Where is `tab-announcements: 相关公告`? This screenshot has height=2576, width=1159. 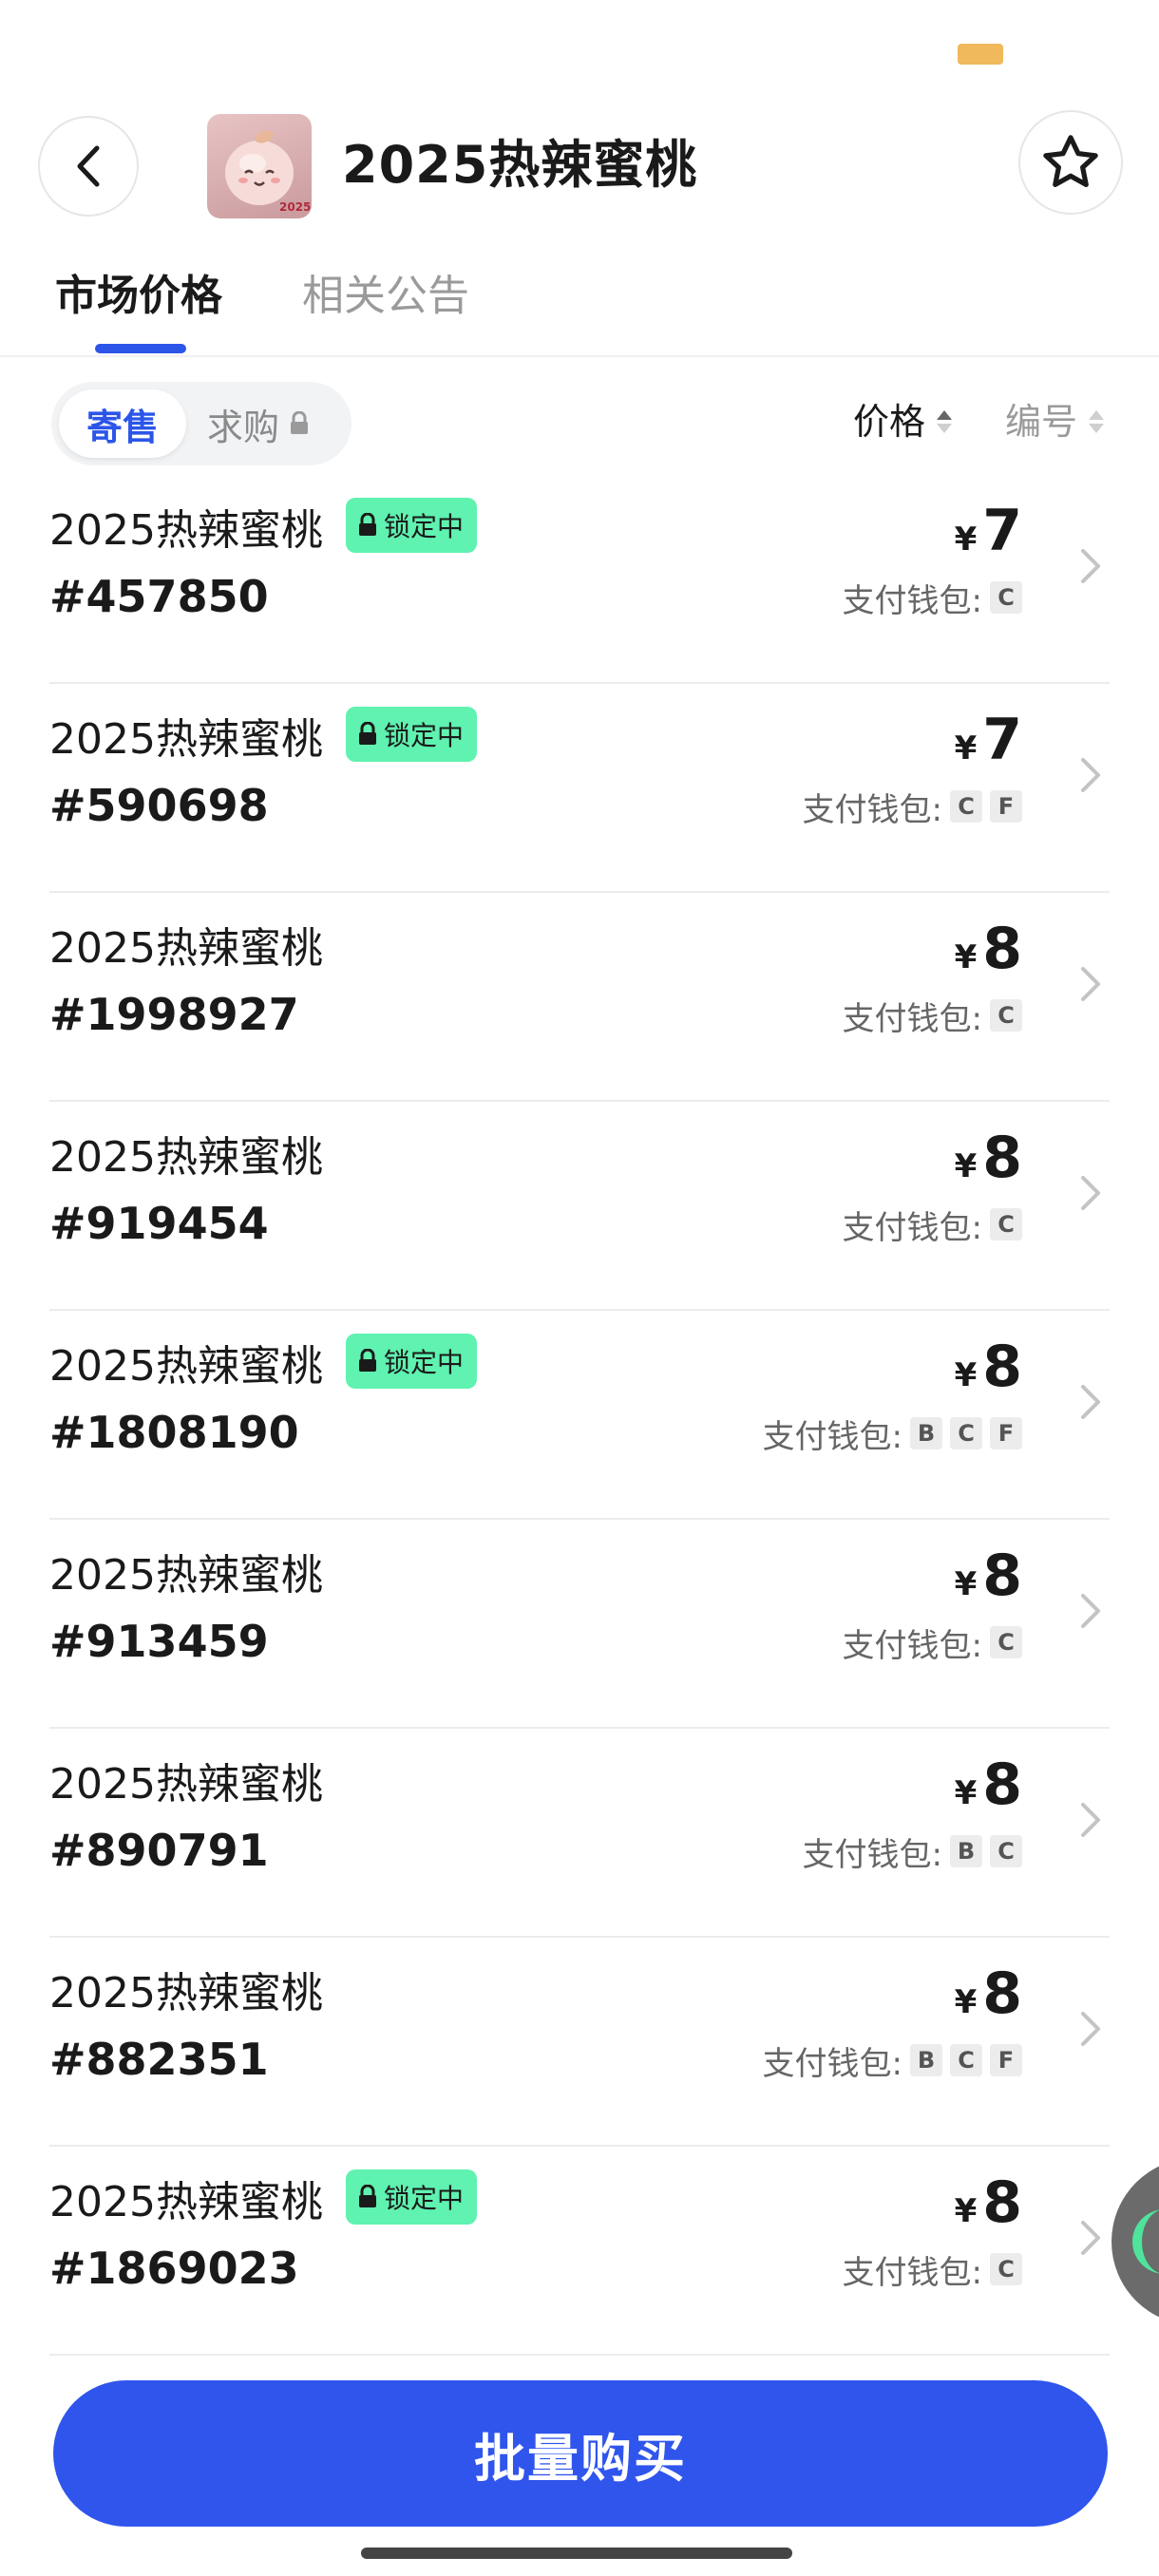 tab-announcements: 相关公告 is located at coordinates (385, 296).